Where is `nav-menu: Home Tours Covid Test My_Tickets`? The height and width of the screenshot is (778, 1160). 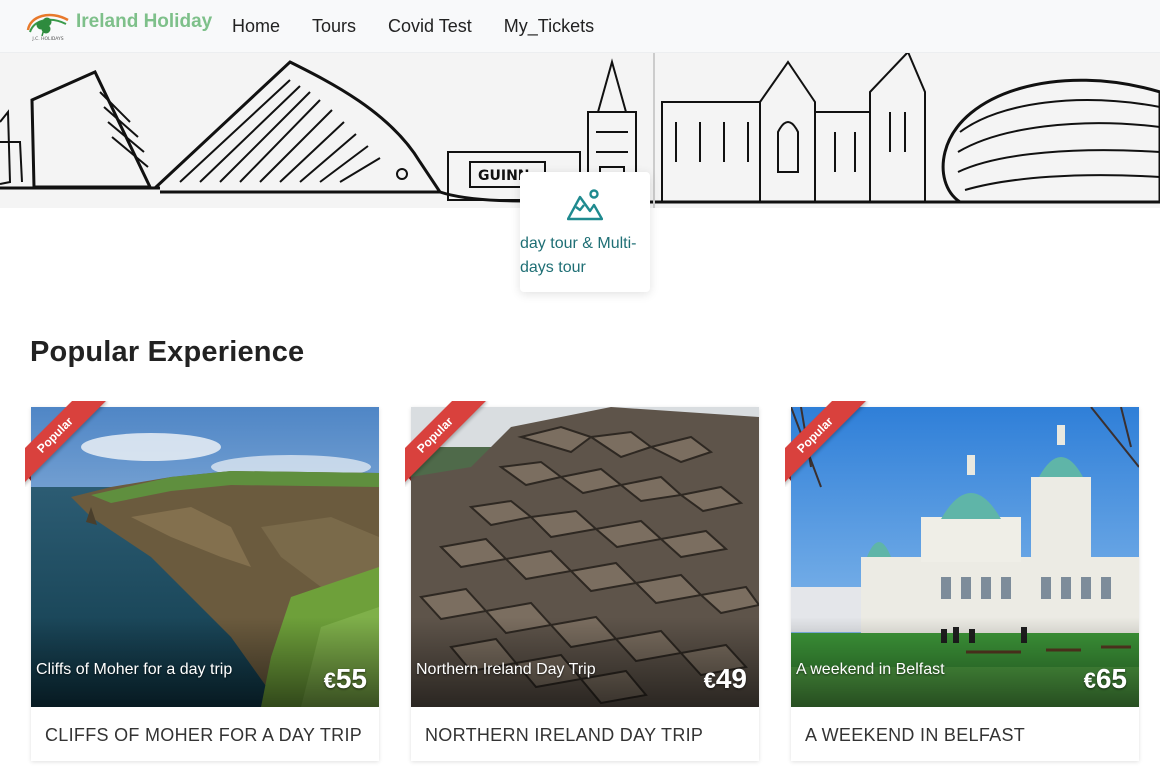
nav-menu: Home Tours Covid Test My_Tickets is located at coordinates (429, 26).